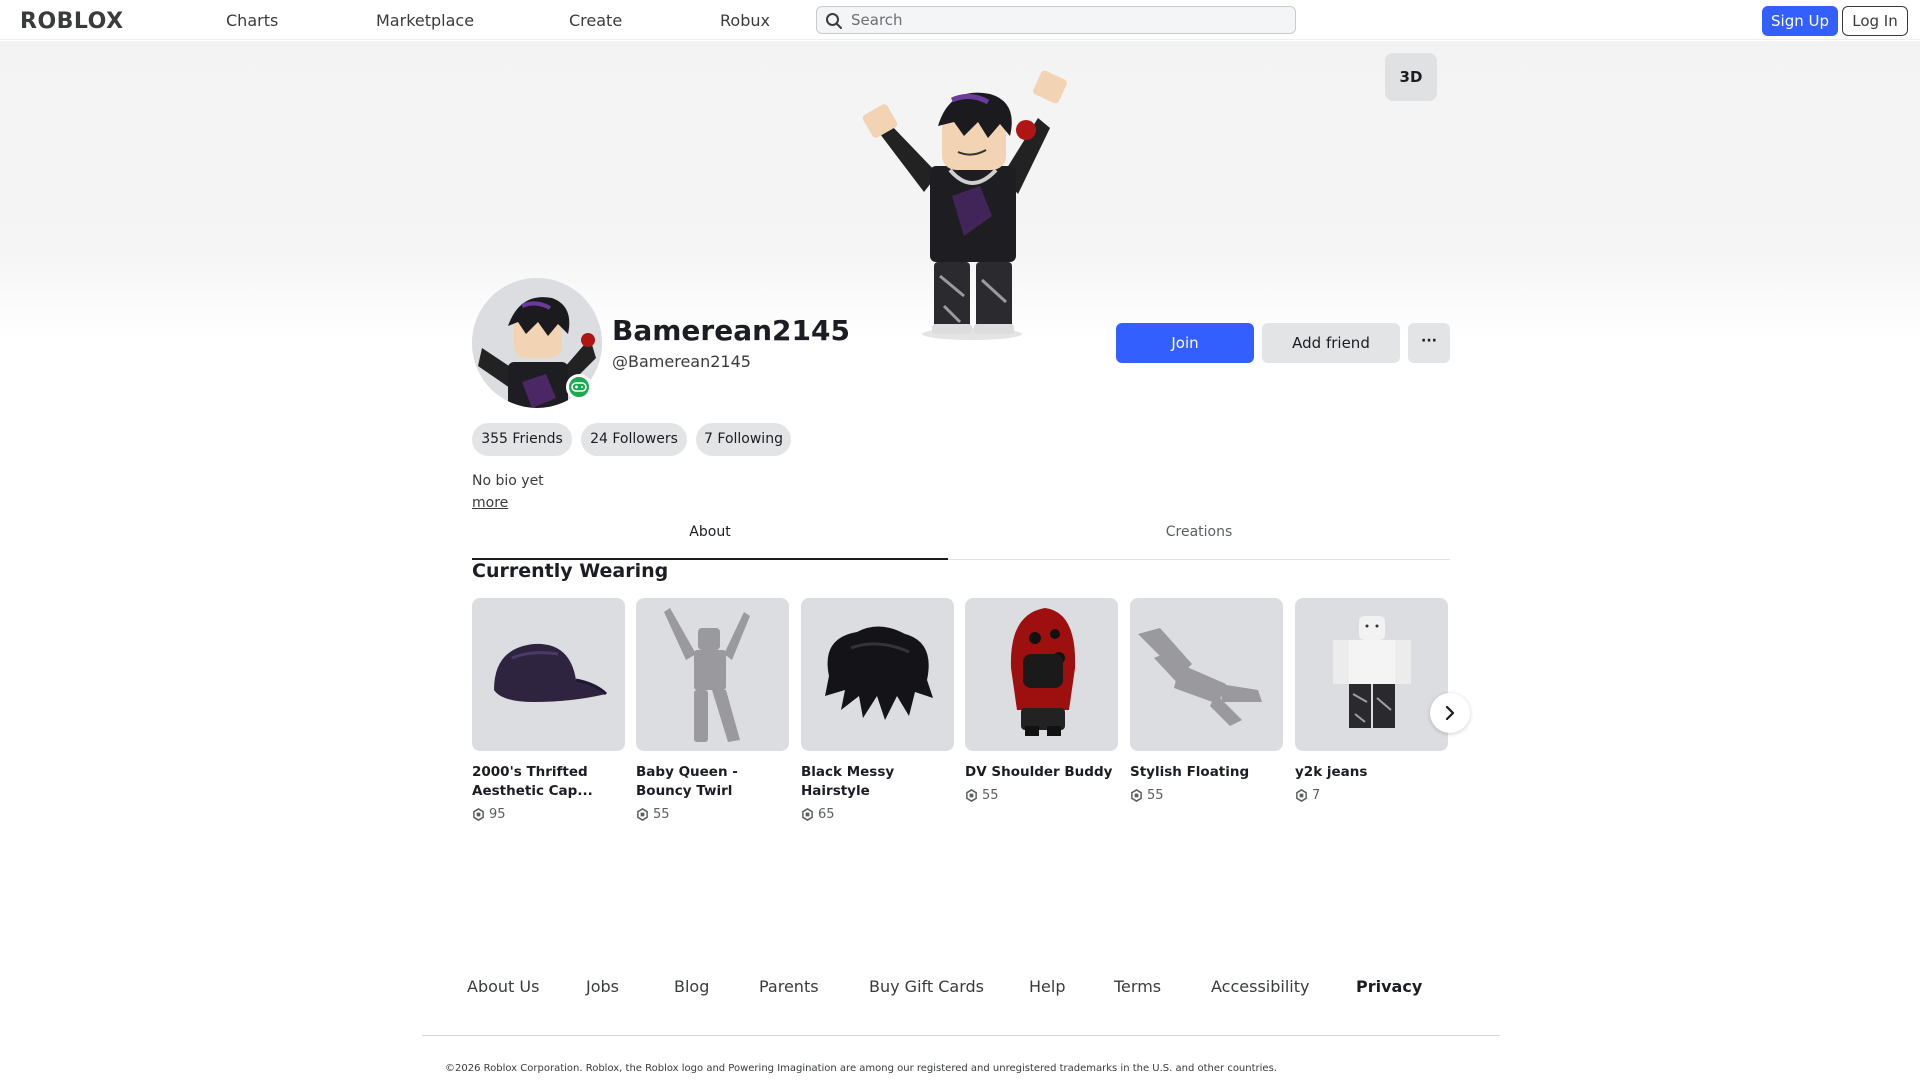  What do you see at coordinates (834, 21) in the screenshot?
I see `search-icon` at bounding box center [834, 21].